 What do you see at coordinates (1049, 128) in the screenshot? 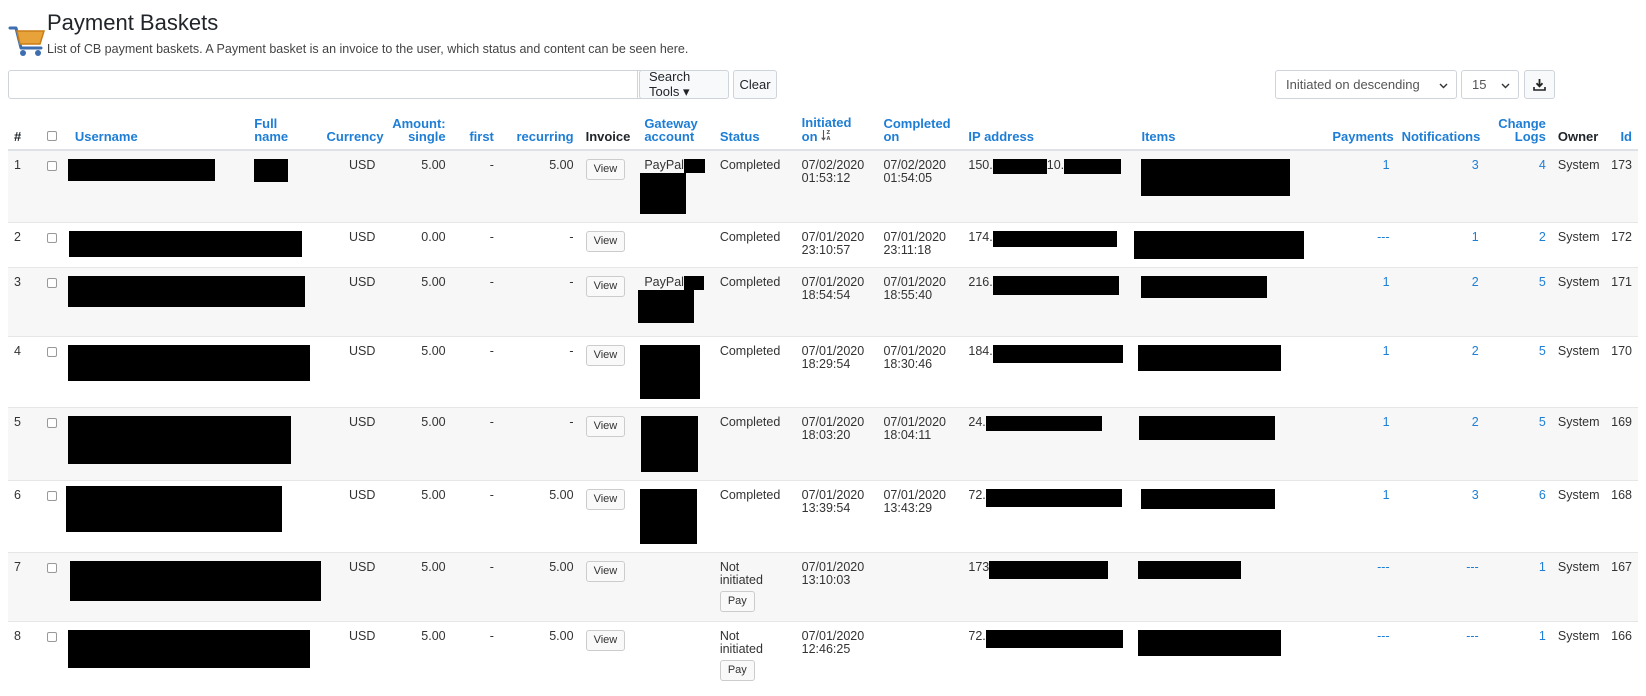
I see `col-ip: IP address` at bounding box center [1049, 128].